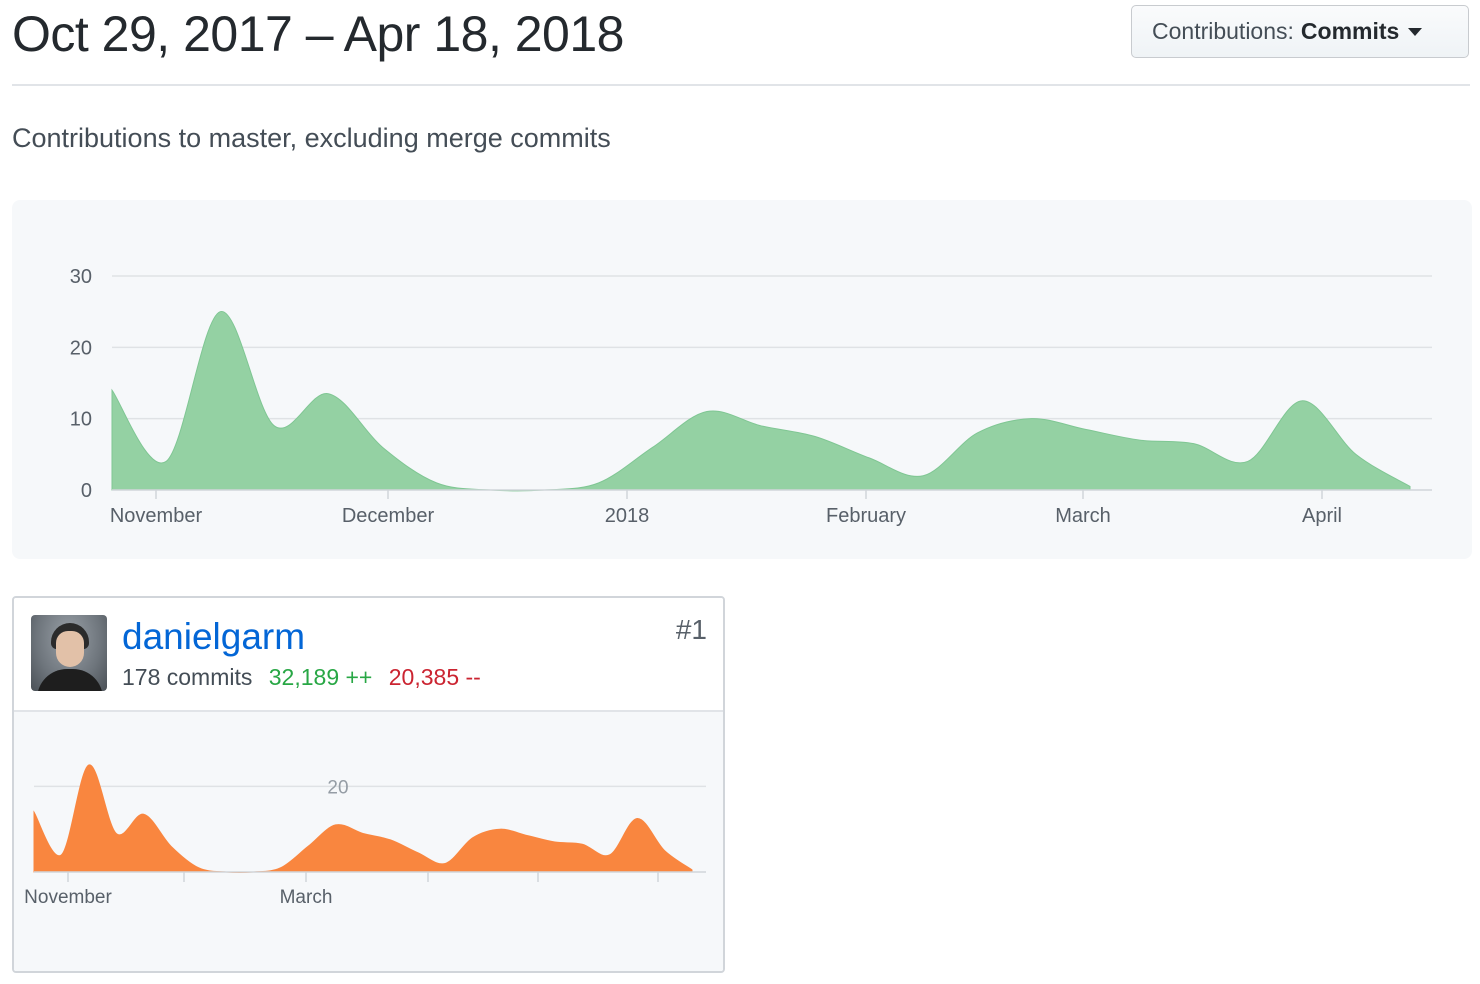 The image size is (1480, 984). Describe the element at coordinates (866, 516) in the screenshot. I see `x-tick-label: February` at that location.